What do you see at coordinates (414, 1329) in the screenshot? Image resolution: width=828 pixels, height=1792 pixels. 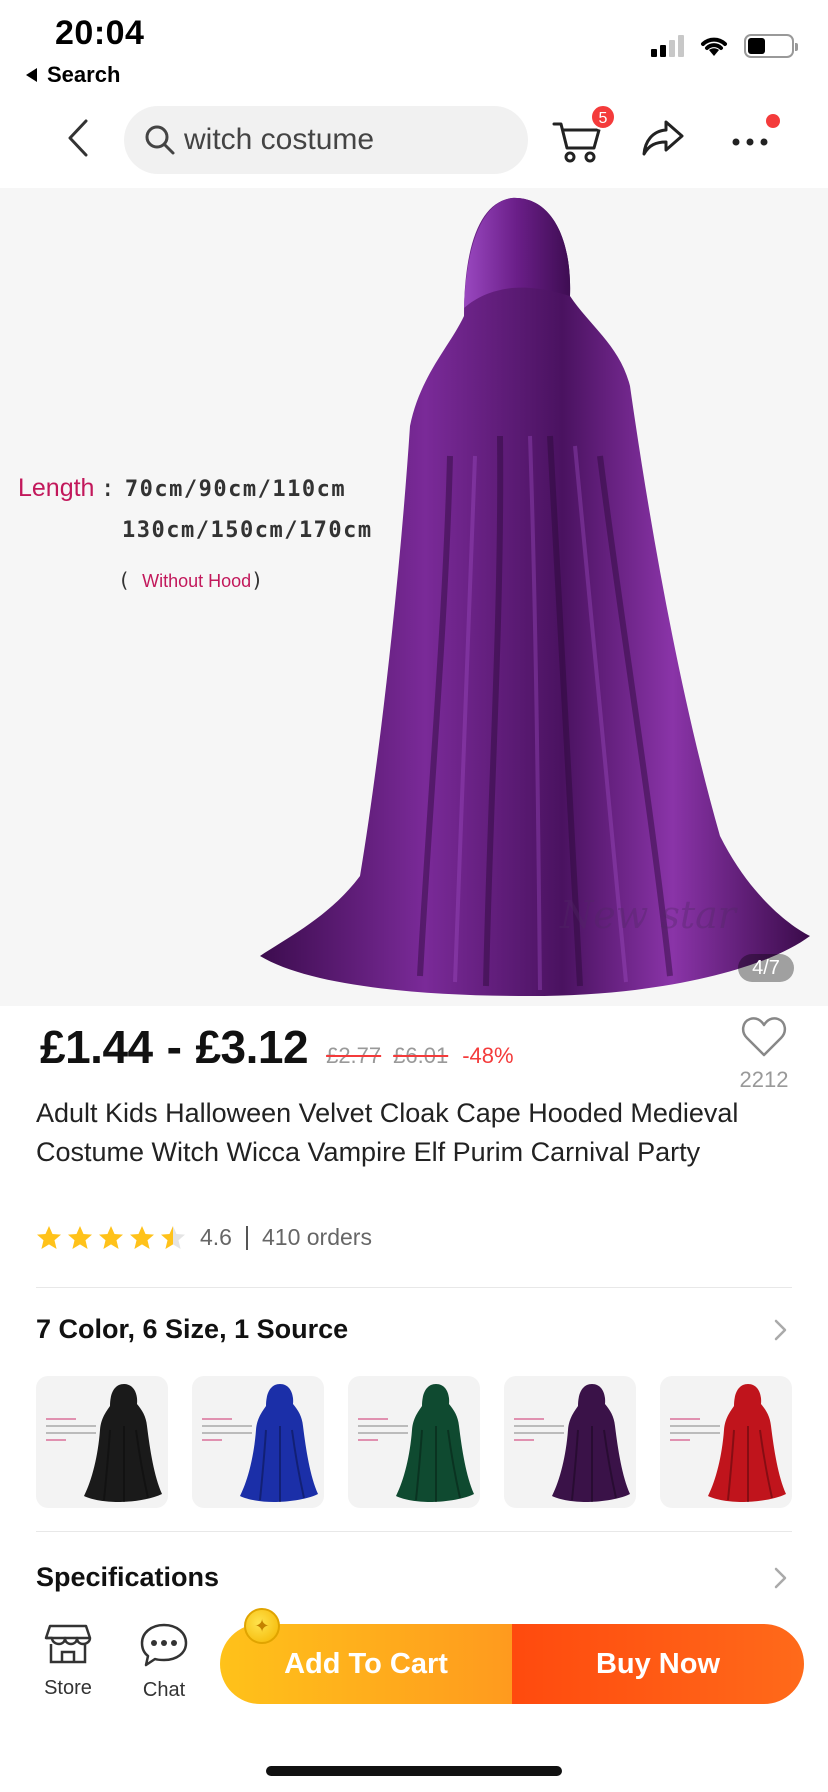 I see `variants-selector: 7 Color, 6 Size, 1 Source` at bounding box center [414, 1329].